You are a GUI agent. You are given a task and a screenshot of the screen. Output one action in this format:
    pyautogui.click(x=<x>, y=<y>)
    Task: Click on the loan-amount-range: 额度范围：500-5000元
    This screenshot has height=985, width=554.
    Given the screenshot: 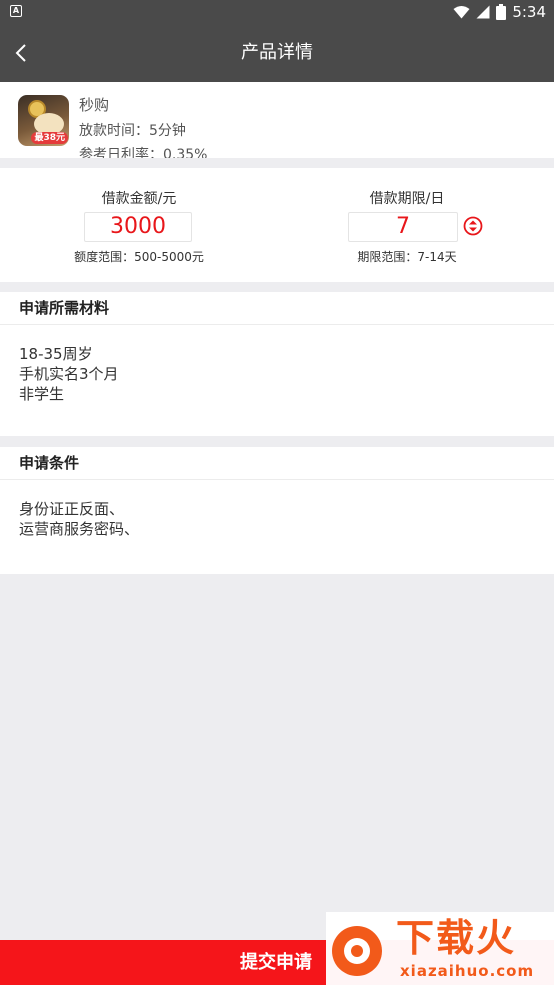 What is the action you would take?
    pyautogui.click(x=139, y=257)
    